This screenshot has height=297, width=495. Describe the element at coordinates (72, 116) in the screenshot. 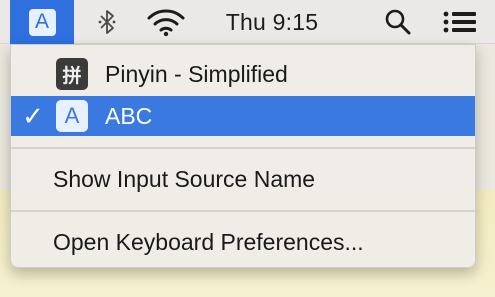

I see `abc-icon: A` at that location.